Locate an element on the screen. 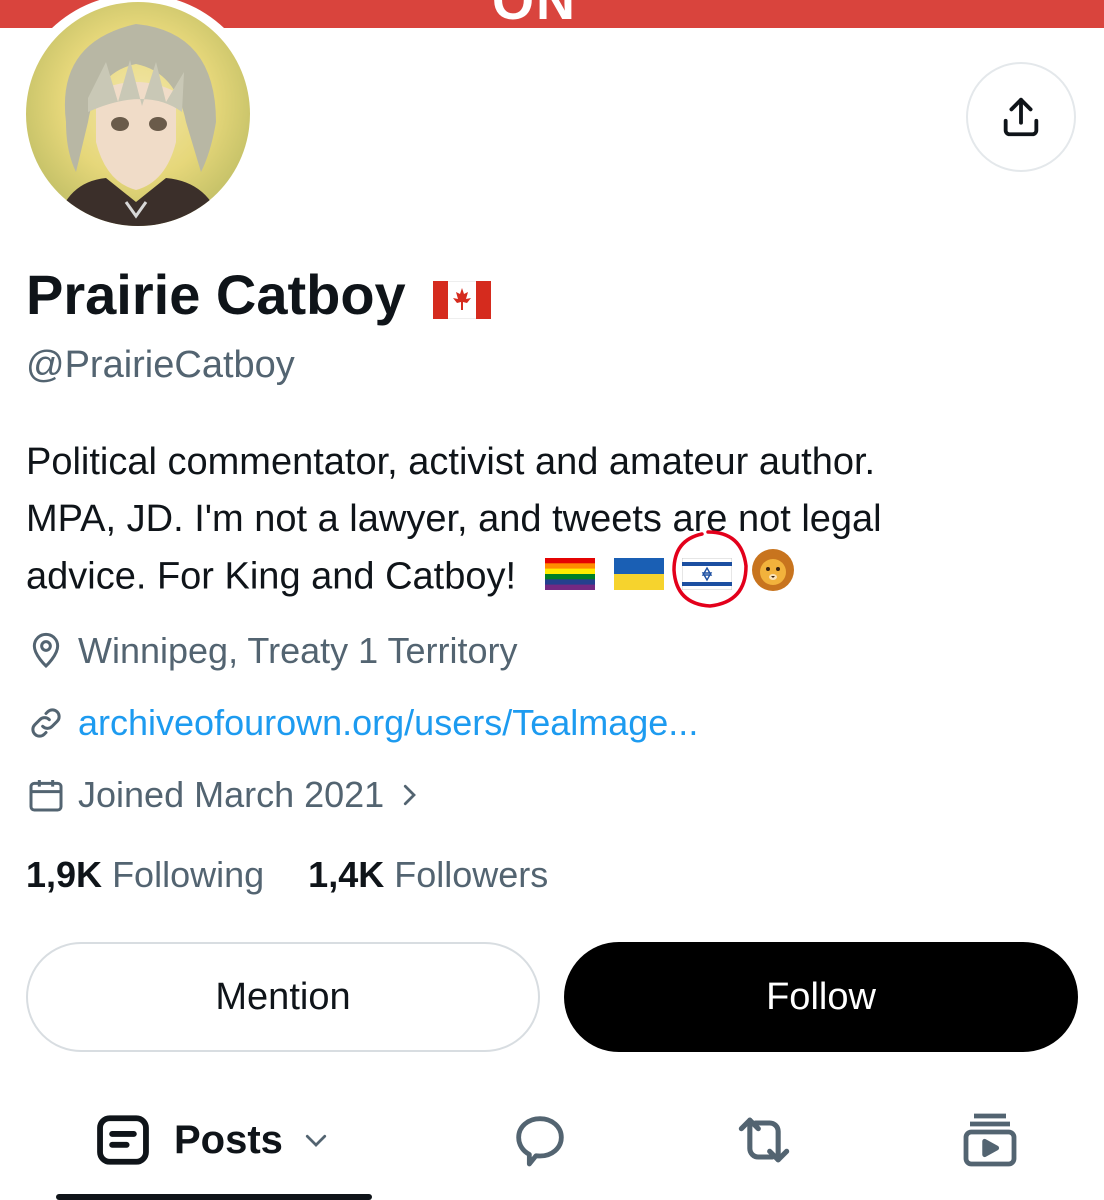 The width and height of the screenshot is (1104, 1200). ukraine-flag-icon is located at coordinates (638, 578).